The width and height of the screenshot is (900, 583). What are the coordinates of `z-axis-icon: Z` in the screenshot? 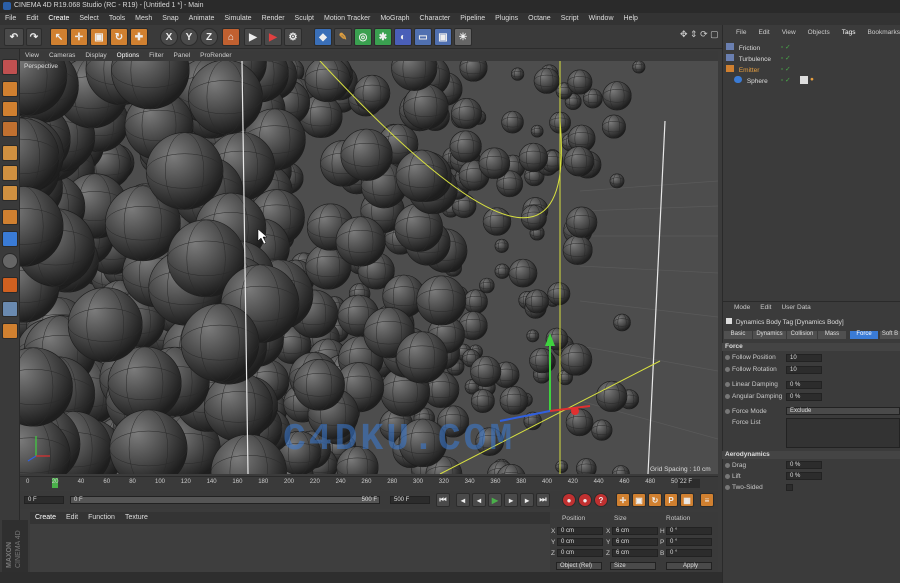 It's located at (209, 37).